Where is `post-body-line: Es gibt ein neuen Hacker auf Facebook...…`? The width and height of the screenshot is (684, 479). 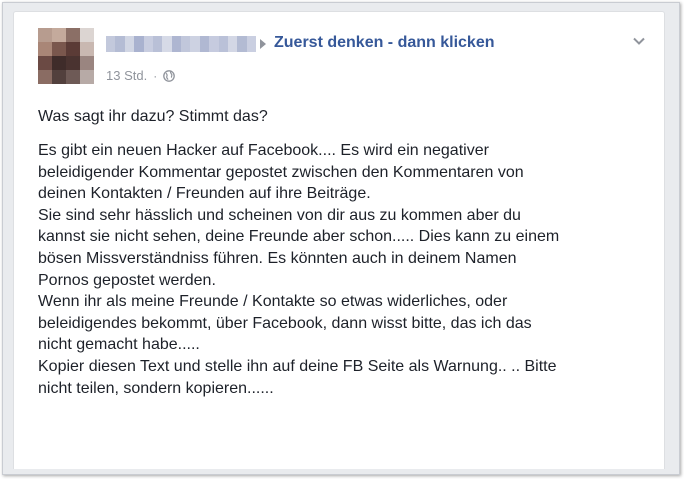
post-body-line: Es gibt ein neuen Hacker auf Facebook...… is located at coordinates (263, 150).